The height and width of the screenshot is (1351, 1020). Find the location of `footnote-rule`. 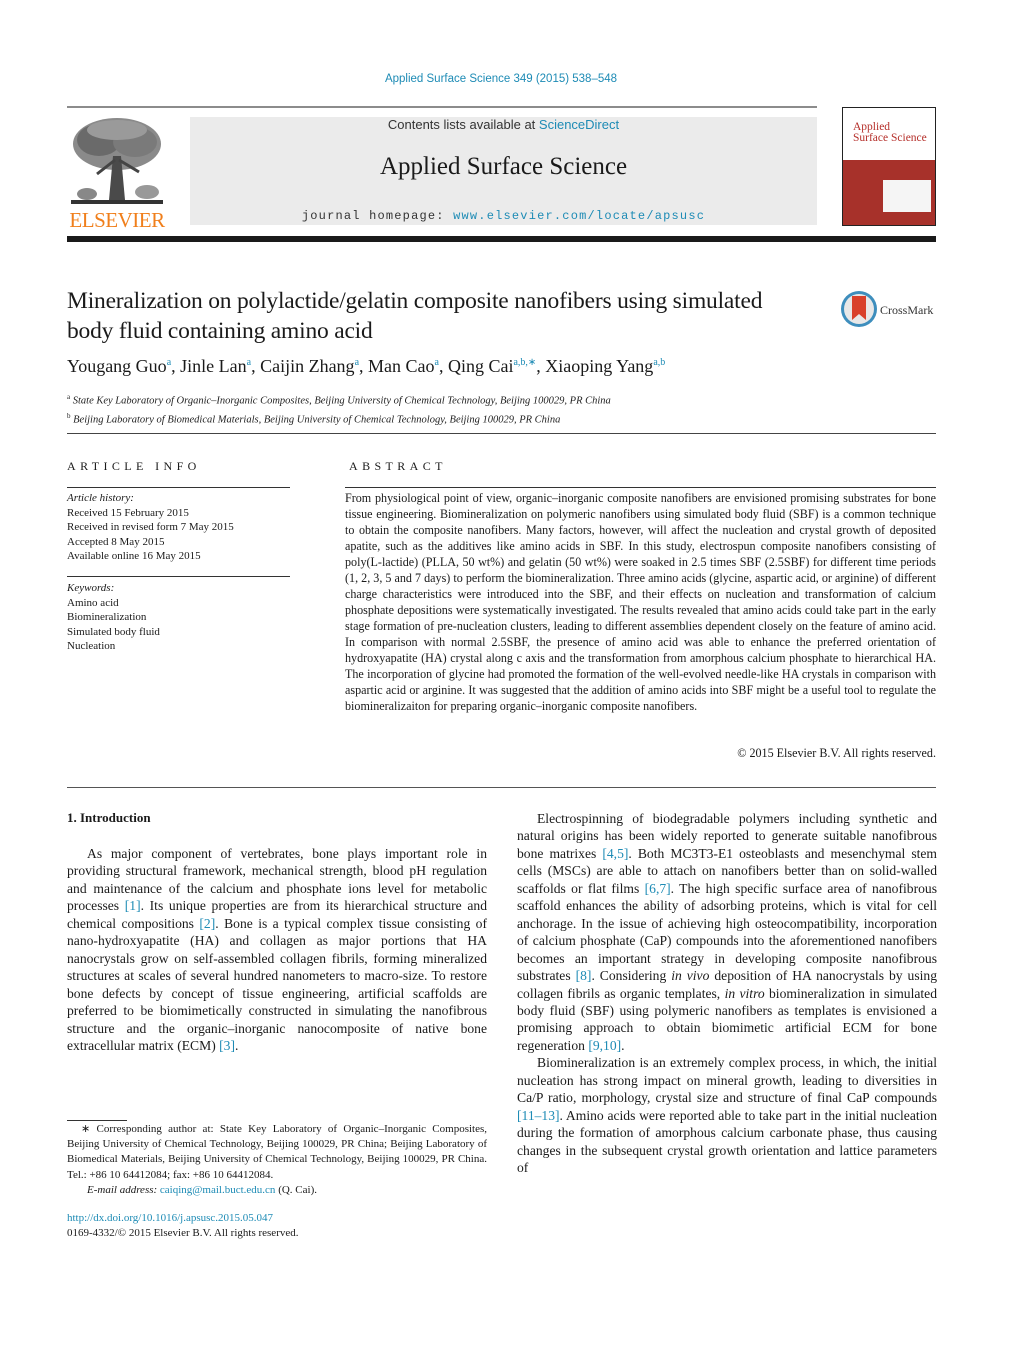

footnote-rule is located at coordinates (97, 1120).